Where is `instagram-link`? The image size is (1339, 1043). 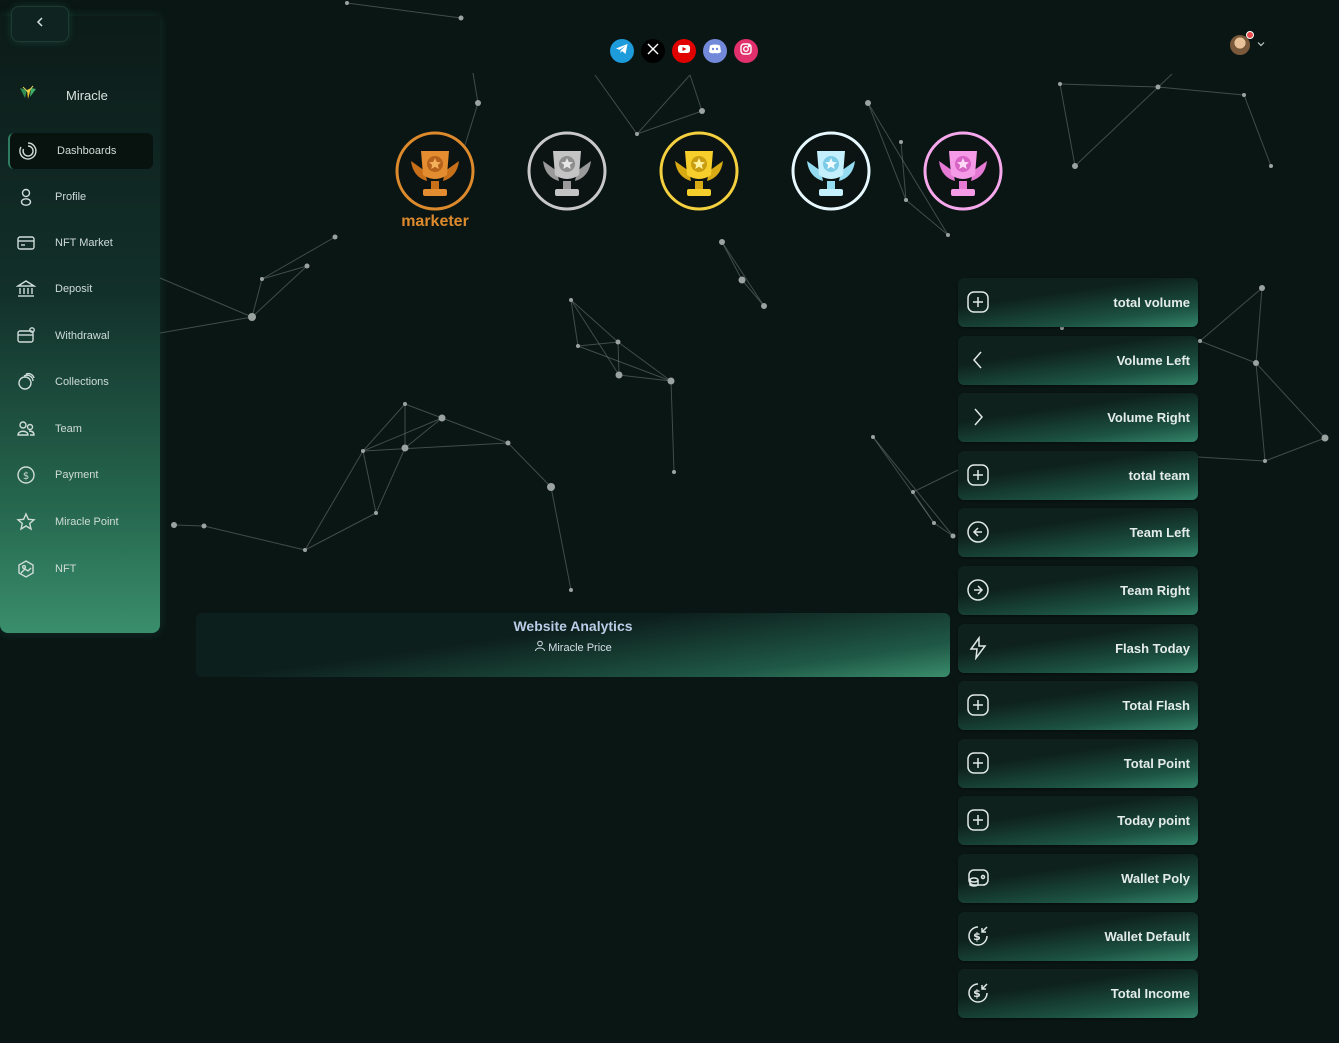 instagram-link is located at coordinates (746, 51).